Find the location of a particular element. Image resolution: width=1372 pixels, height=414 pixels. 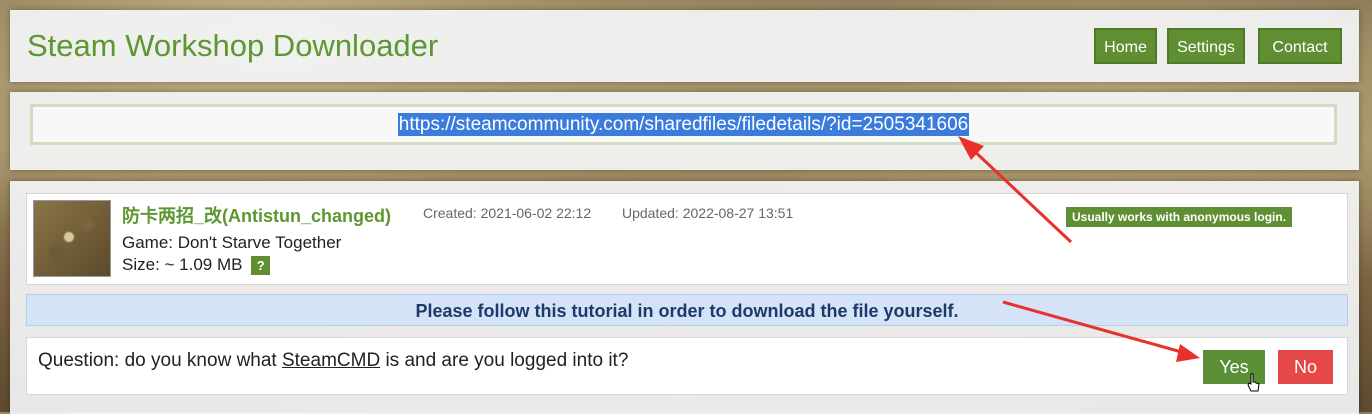

steamcmd-link: SteamCMD is located at coordinates (331, 360).